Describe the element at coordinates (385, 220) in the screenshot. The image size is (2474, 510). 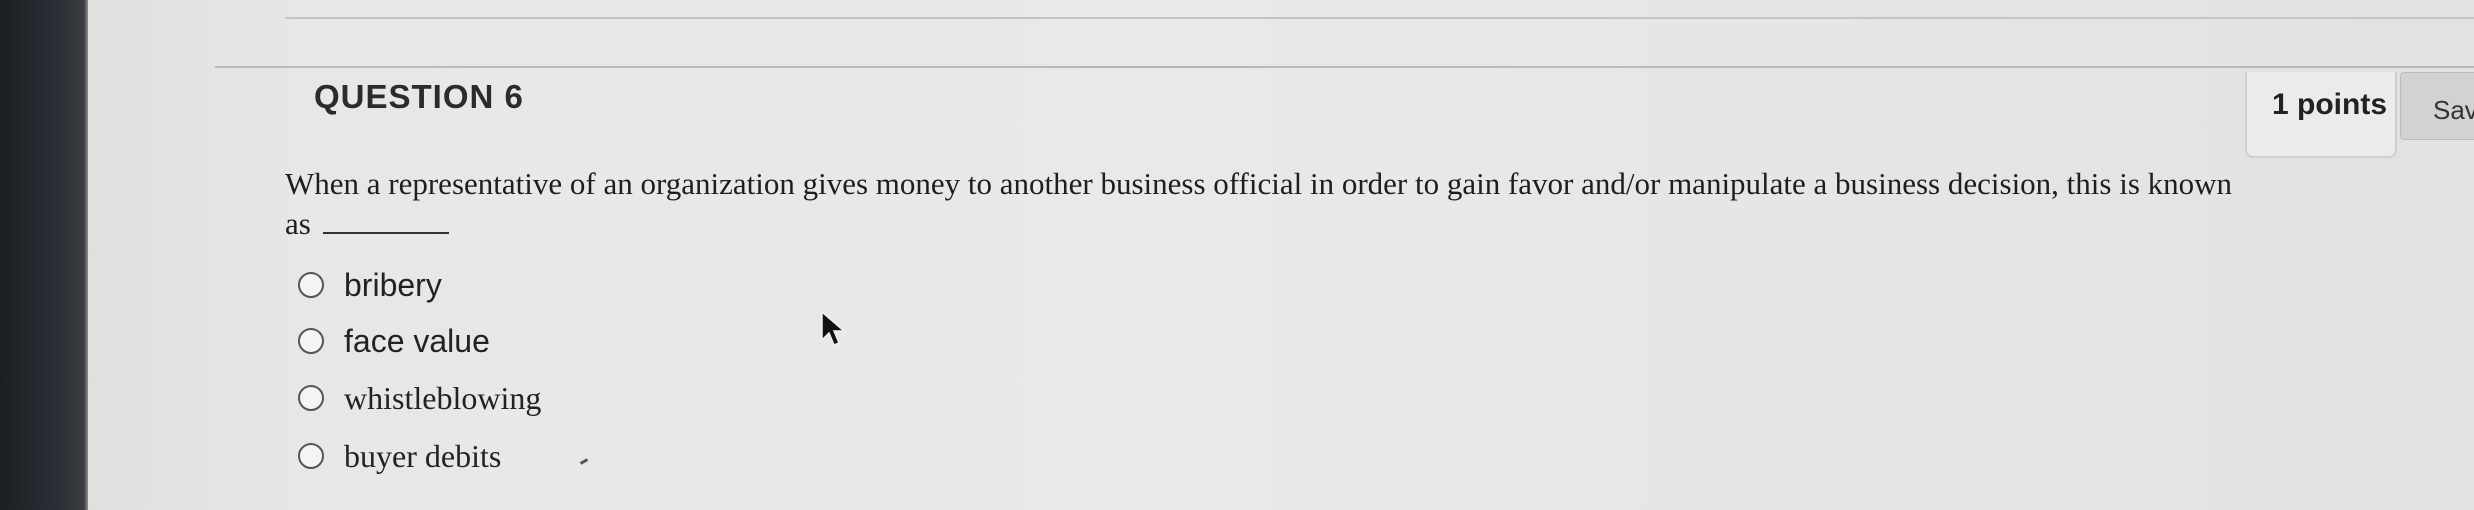
I see `answer-blank` at that location.